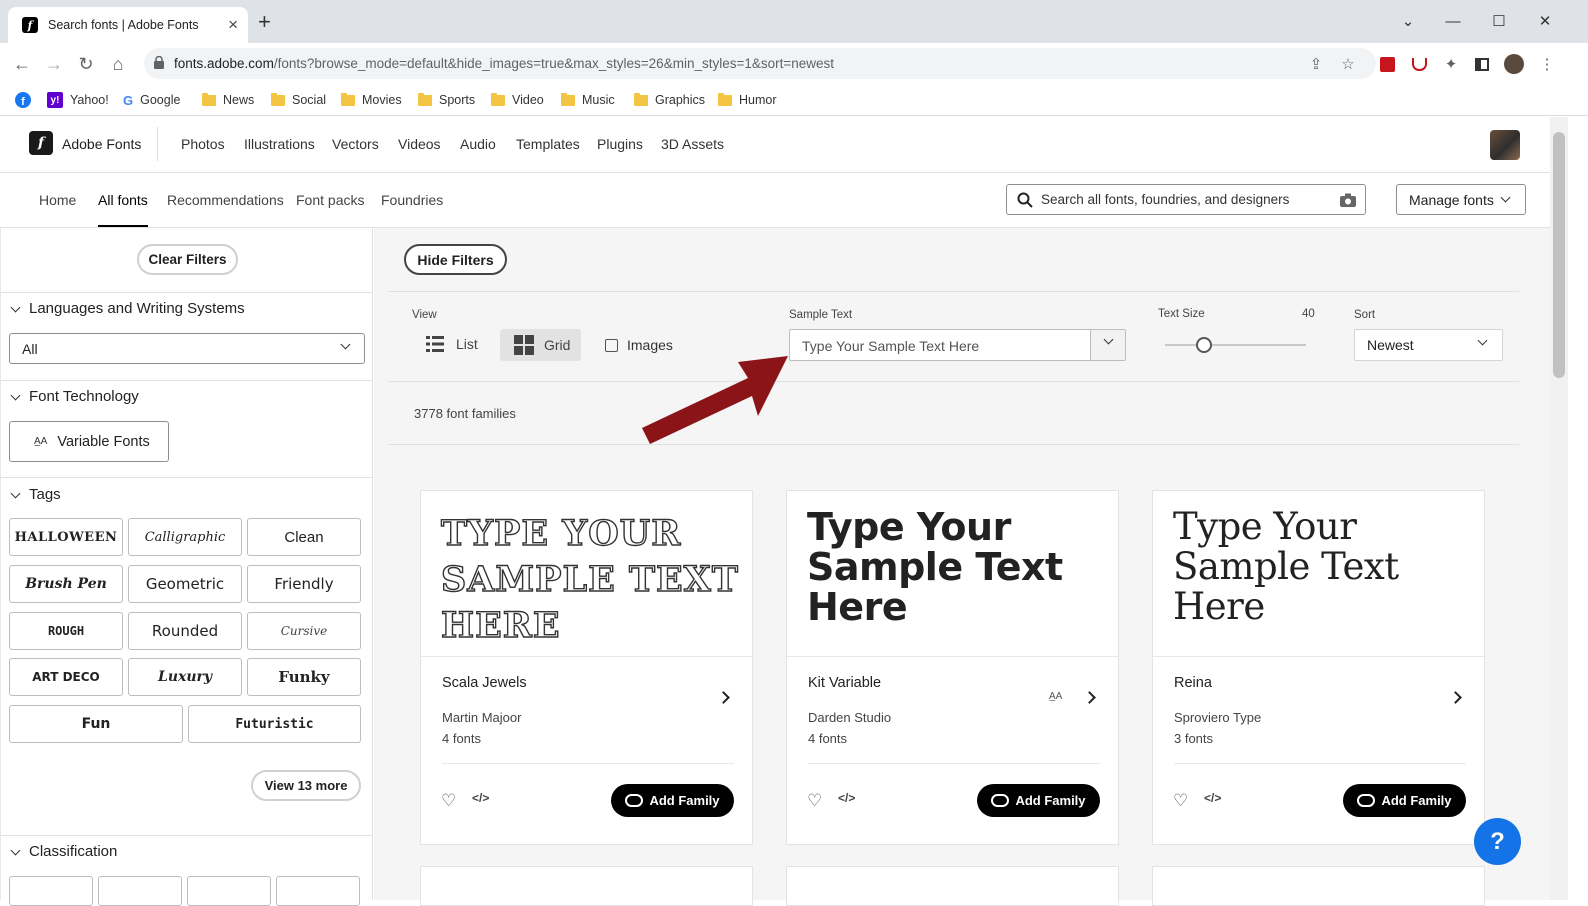 The width and height of the screenshot is (1588, 906). Describe the element at coordinates (620, 144) in the screenshot. I see `nav-plugins: Plugins` at that location.